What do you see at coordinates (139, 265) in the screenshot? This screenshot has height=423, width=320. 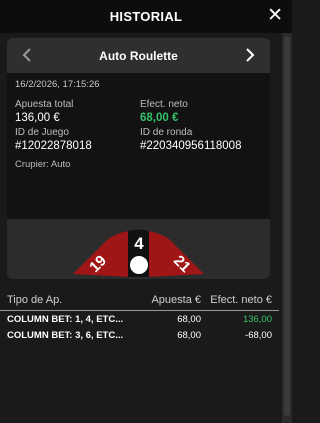 I see `ball-icon` at bounding box center [139, 265].